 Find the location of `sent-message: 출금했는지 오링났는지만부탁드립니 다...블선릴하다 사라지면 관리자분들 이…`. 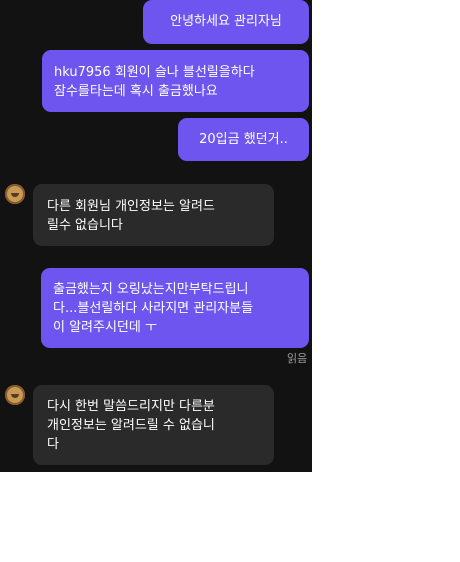

sent-message: 출금했는지 오링났는지만부탁드립니 다...블선릴하다 사라지면 관리자분들 이… is located at coordinates (175, 308).